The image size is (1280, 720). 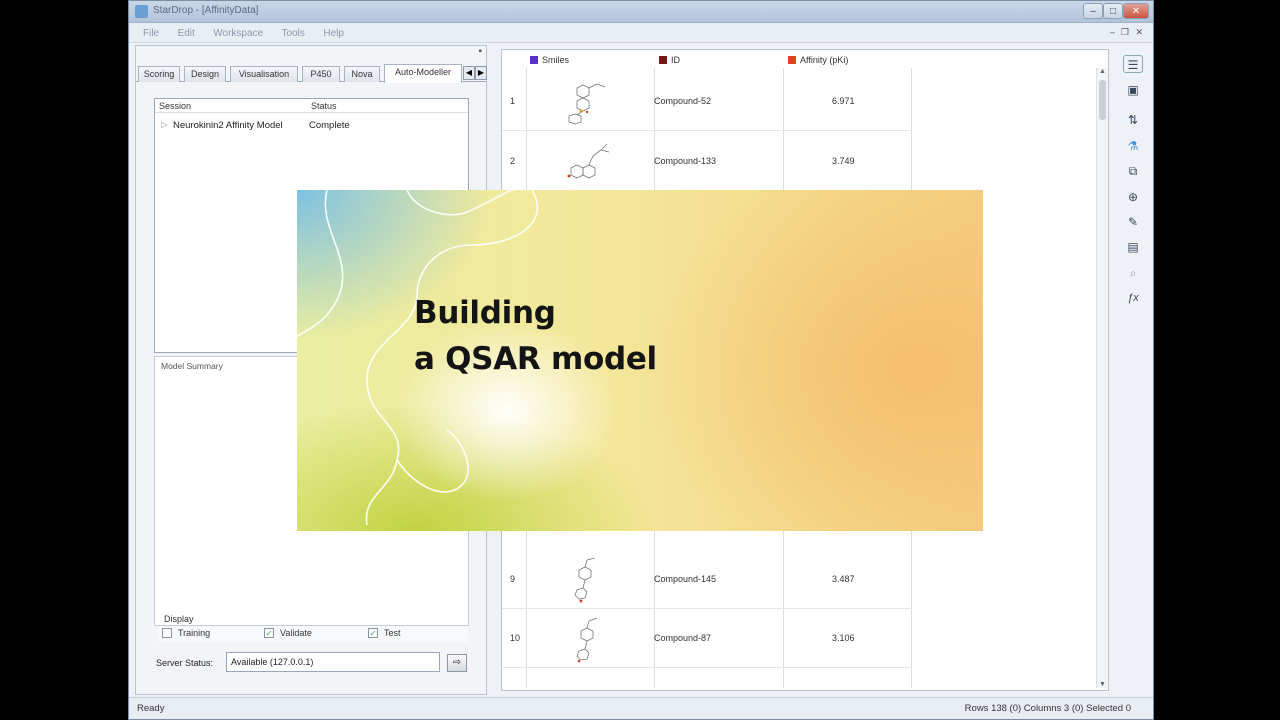 I want to click on tab-p450: P450, so click(x=321, y=74).